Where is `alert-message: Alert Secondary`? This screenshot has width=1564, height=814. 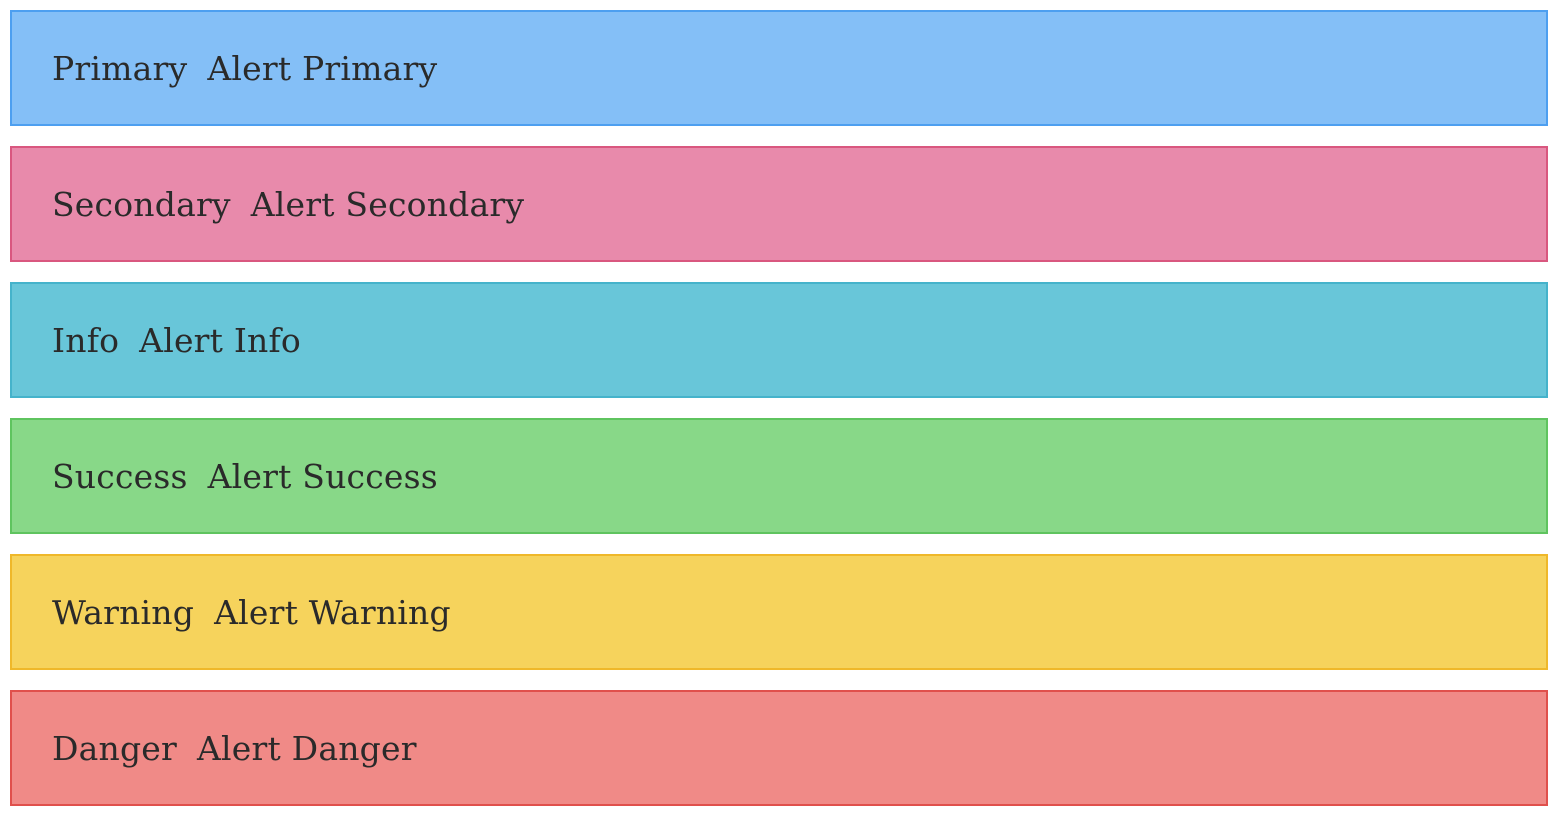
alert-message: Alert Secondary is located at coordinates (387, 204).